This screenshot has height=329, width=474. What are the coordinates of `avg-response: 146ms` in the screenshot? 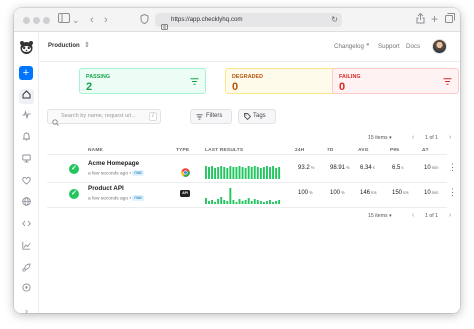 It's located at (368, 193).